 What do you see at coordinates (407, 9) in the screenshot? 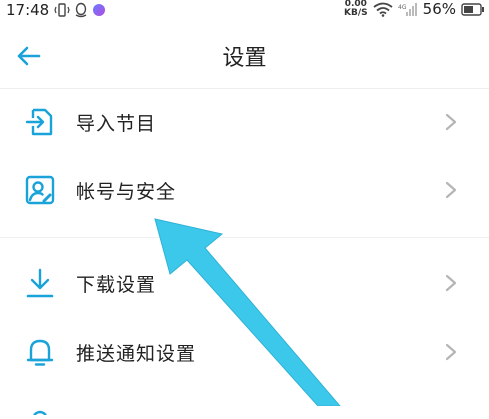
I see `cellular-signal-icon: 4G` at bounding box center [407, 9].